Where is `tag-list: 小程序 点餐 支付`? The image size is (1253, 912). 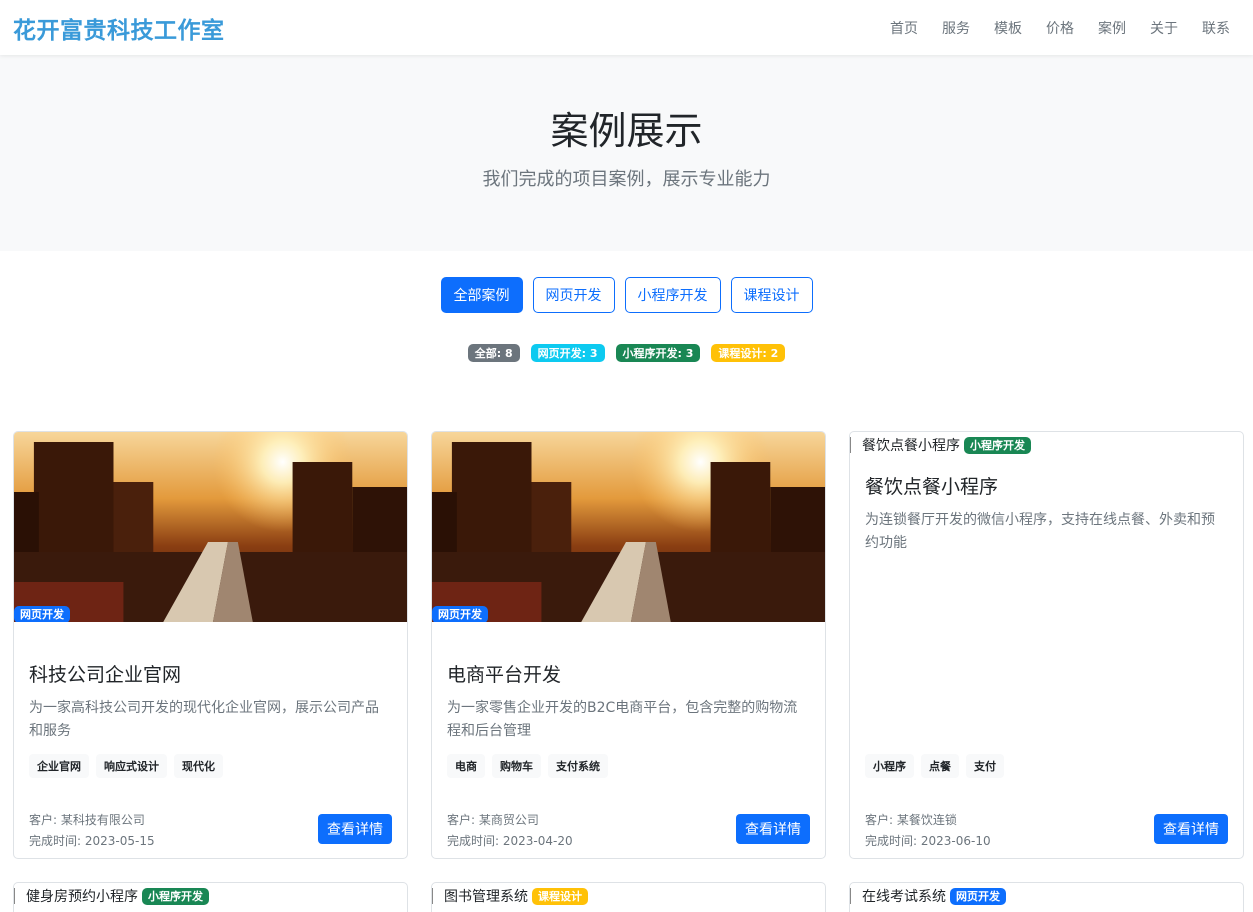 tag-list: 小程序 点餐 支付 is located at coordinates (934, 766).